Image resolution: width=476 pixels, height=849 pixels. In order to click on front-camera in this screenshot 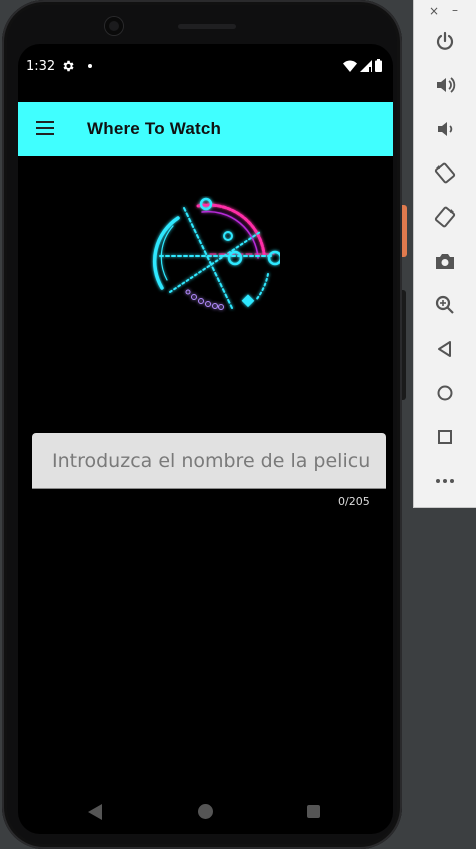, I will do `click(114, 26)`.